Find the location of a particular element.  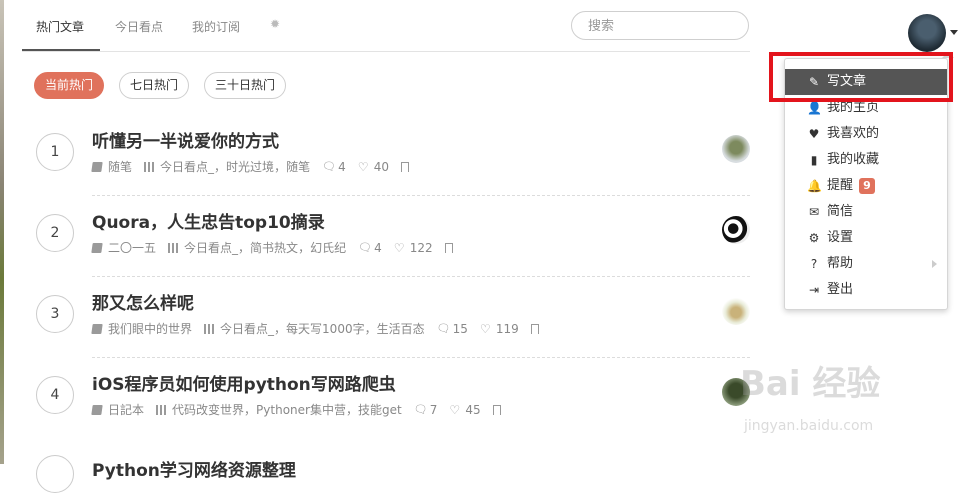

like-count: 119 is located at coordinates (507, 328).